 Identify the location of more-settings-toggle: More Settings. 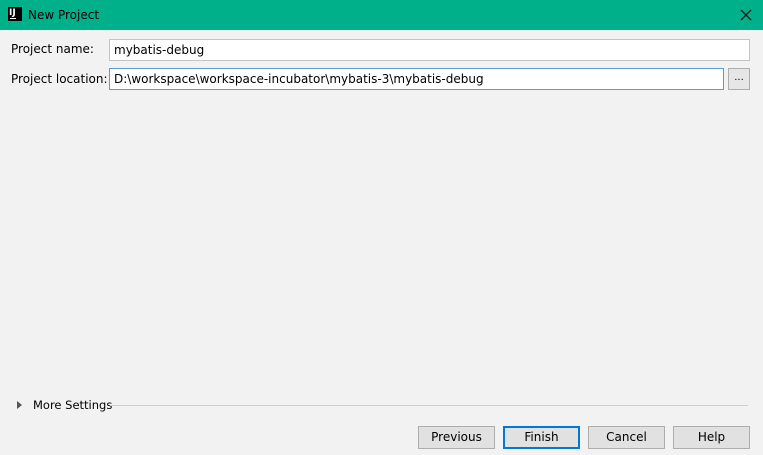
(63, 405).